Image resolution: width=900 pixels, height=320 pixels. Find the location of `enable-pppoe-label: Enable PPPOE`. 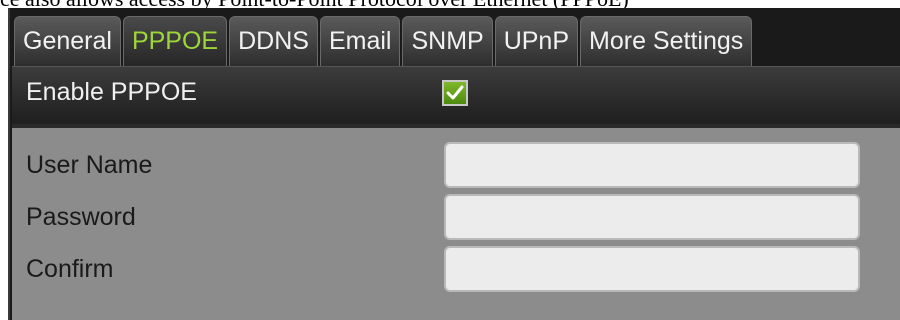

enable-pppoe-label: Enable PPPOE is located at coordinates (111, 92).